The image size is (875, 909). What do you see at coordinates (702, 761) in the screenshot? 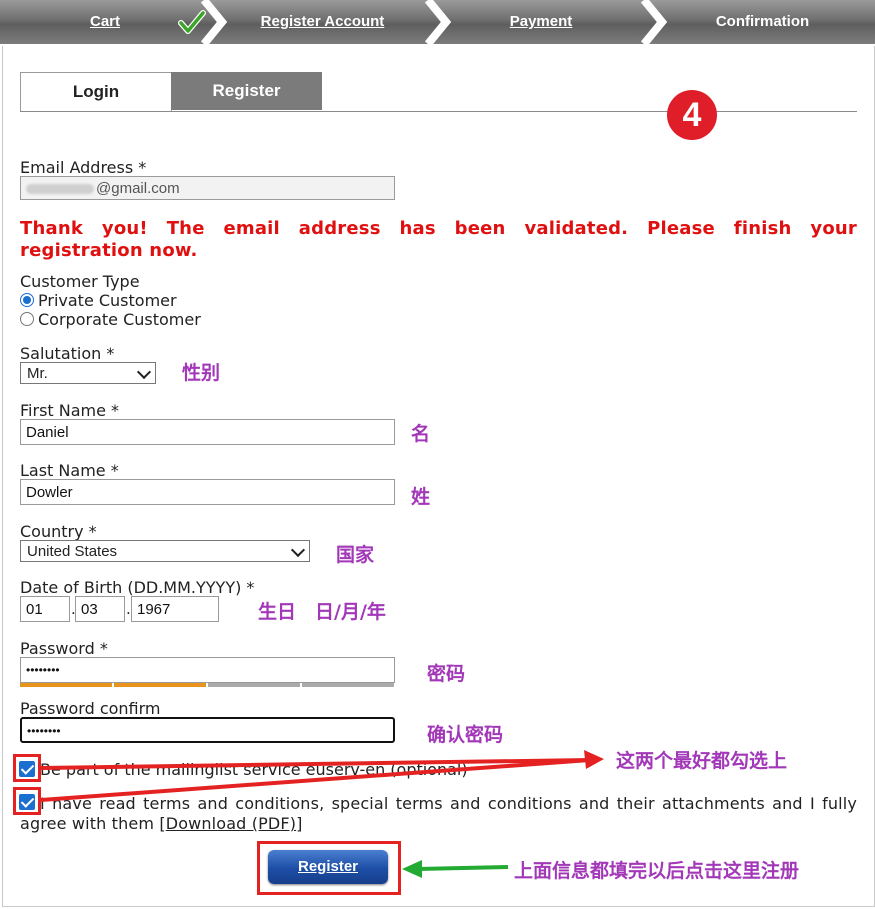
I see `annotation-checkboxes: 这两个最好都勾选上` at bounding box center [702, 761].